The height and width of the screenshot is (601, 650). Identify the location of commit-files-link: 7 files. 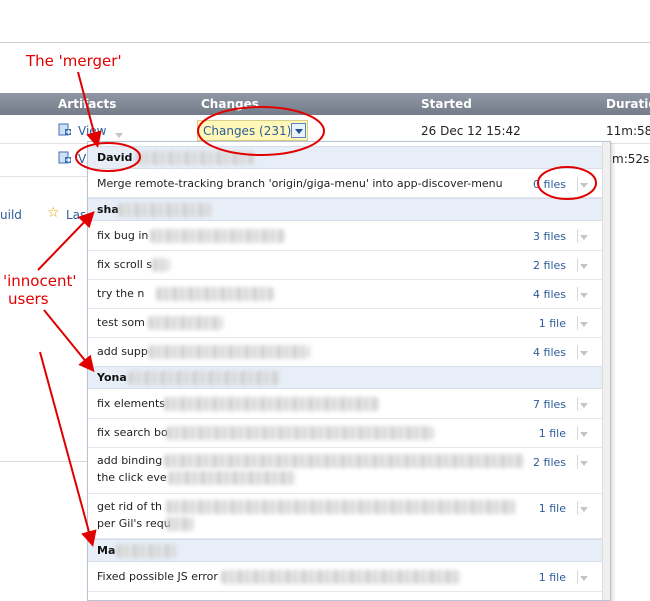
(549, 404).